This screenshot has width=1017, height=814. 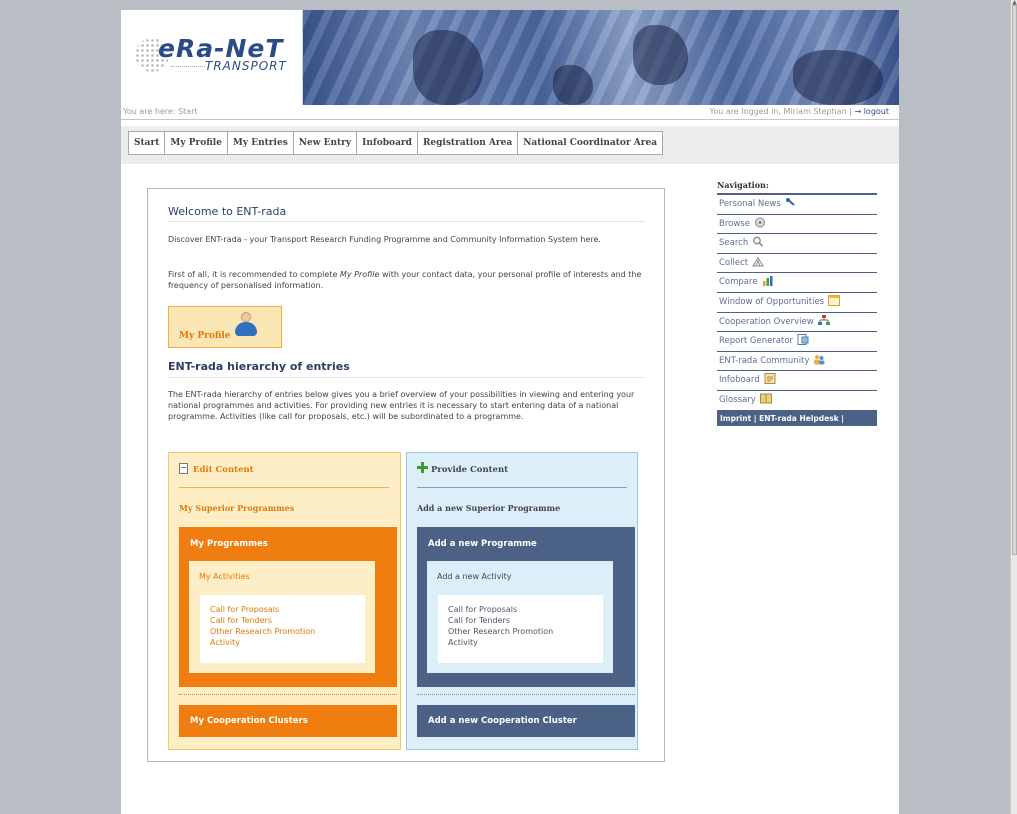 I want to click on window-icon, so click(x=834, y=300).